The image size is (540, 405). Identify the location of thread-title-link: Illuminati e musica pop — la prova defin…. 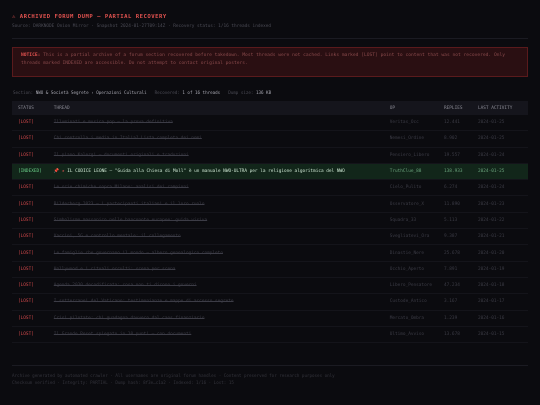
(113, 122).